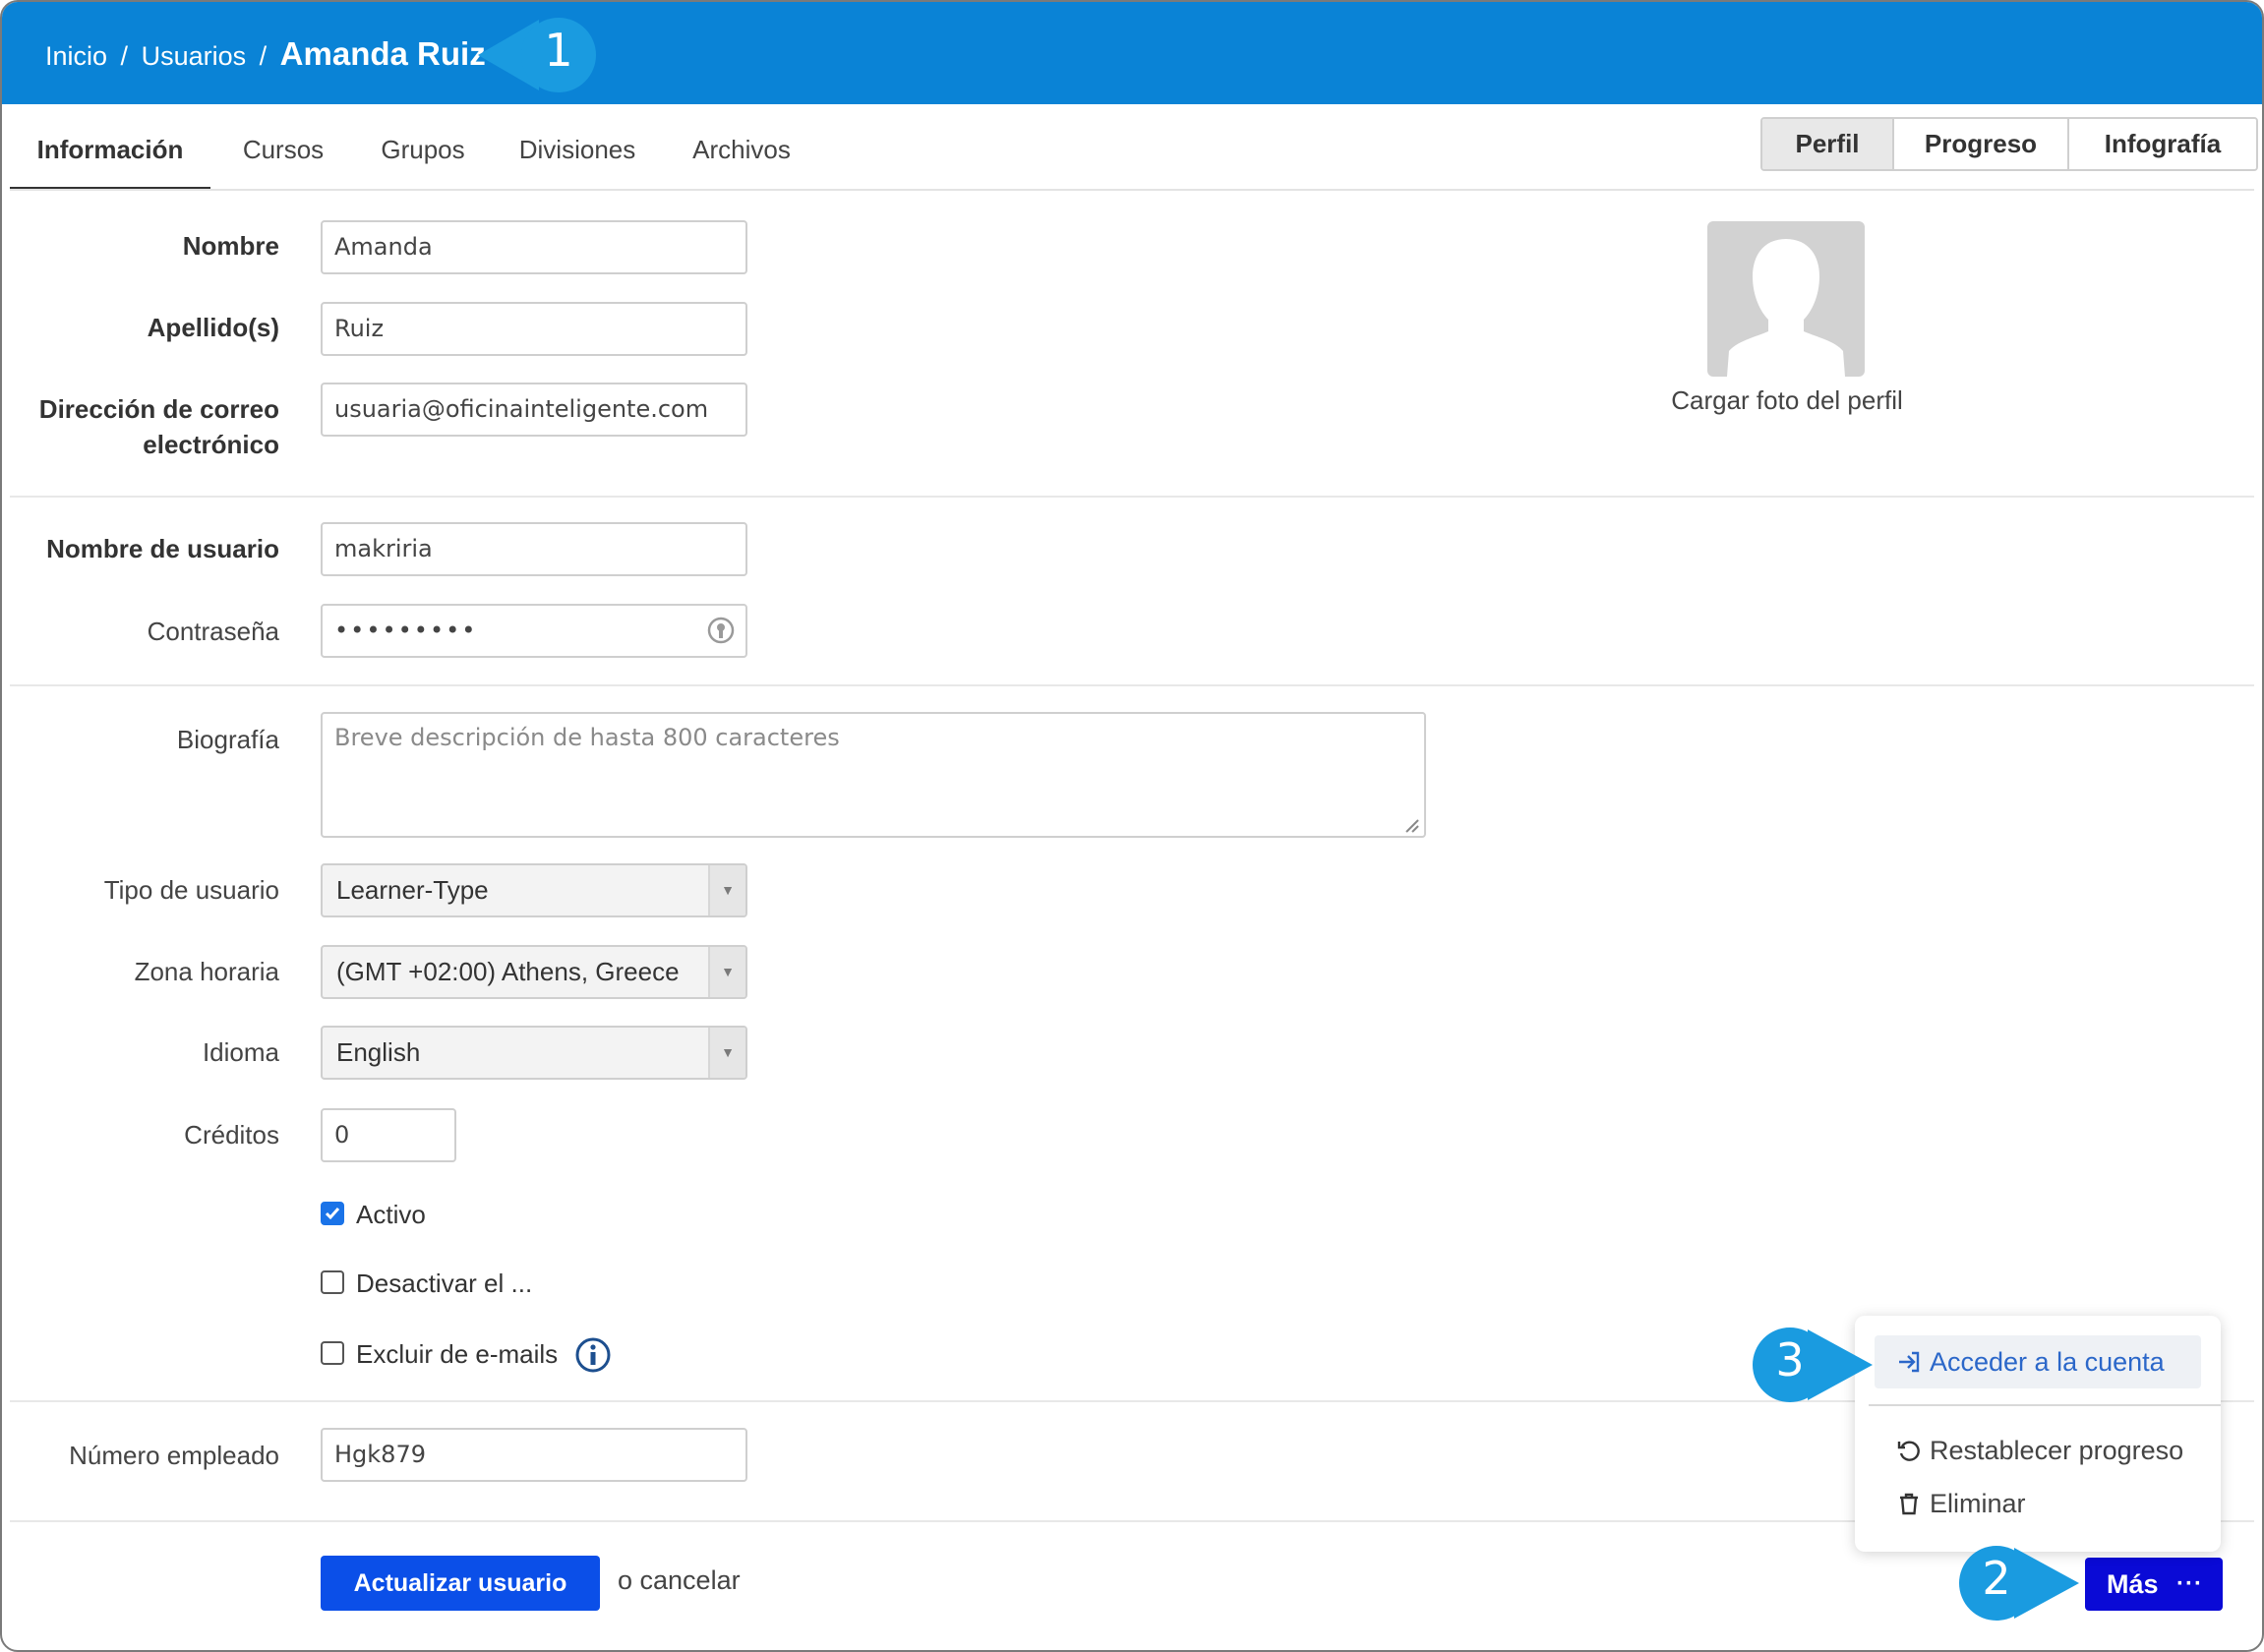 This screenshot has height=1652, width=2264. I want to click on credits-field: 0, so click(388, 1135).